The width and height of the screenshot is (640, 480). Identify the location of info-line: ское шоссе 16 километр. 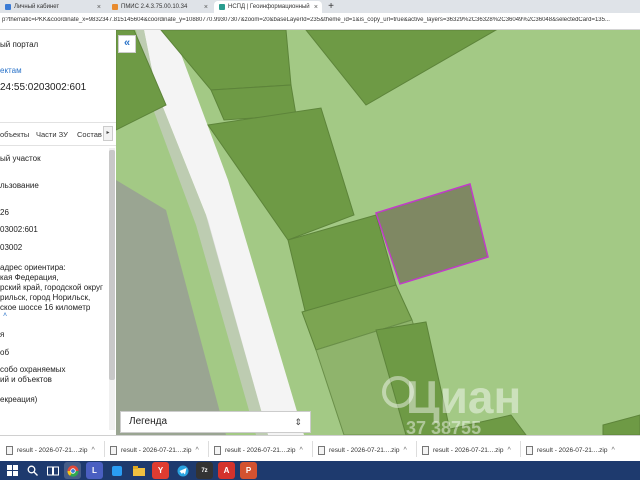
(45, 307).